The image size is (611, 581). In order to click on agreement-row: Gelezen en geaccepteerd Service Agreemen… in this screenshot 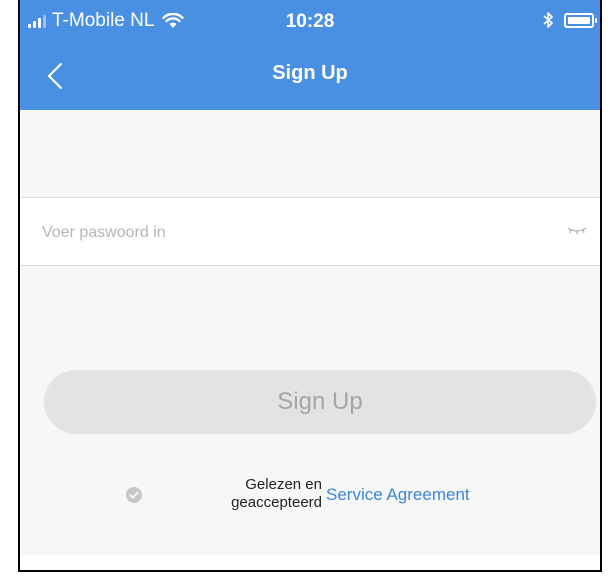, I will do `click(310, 497)`.